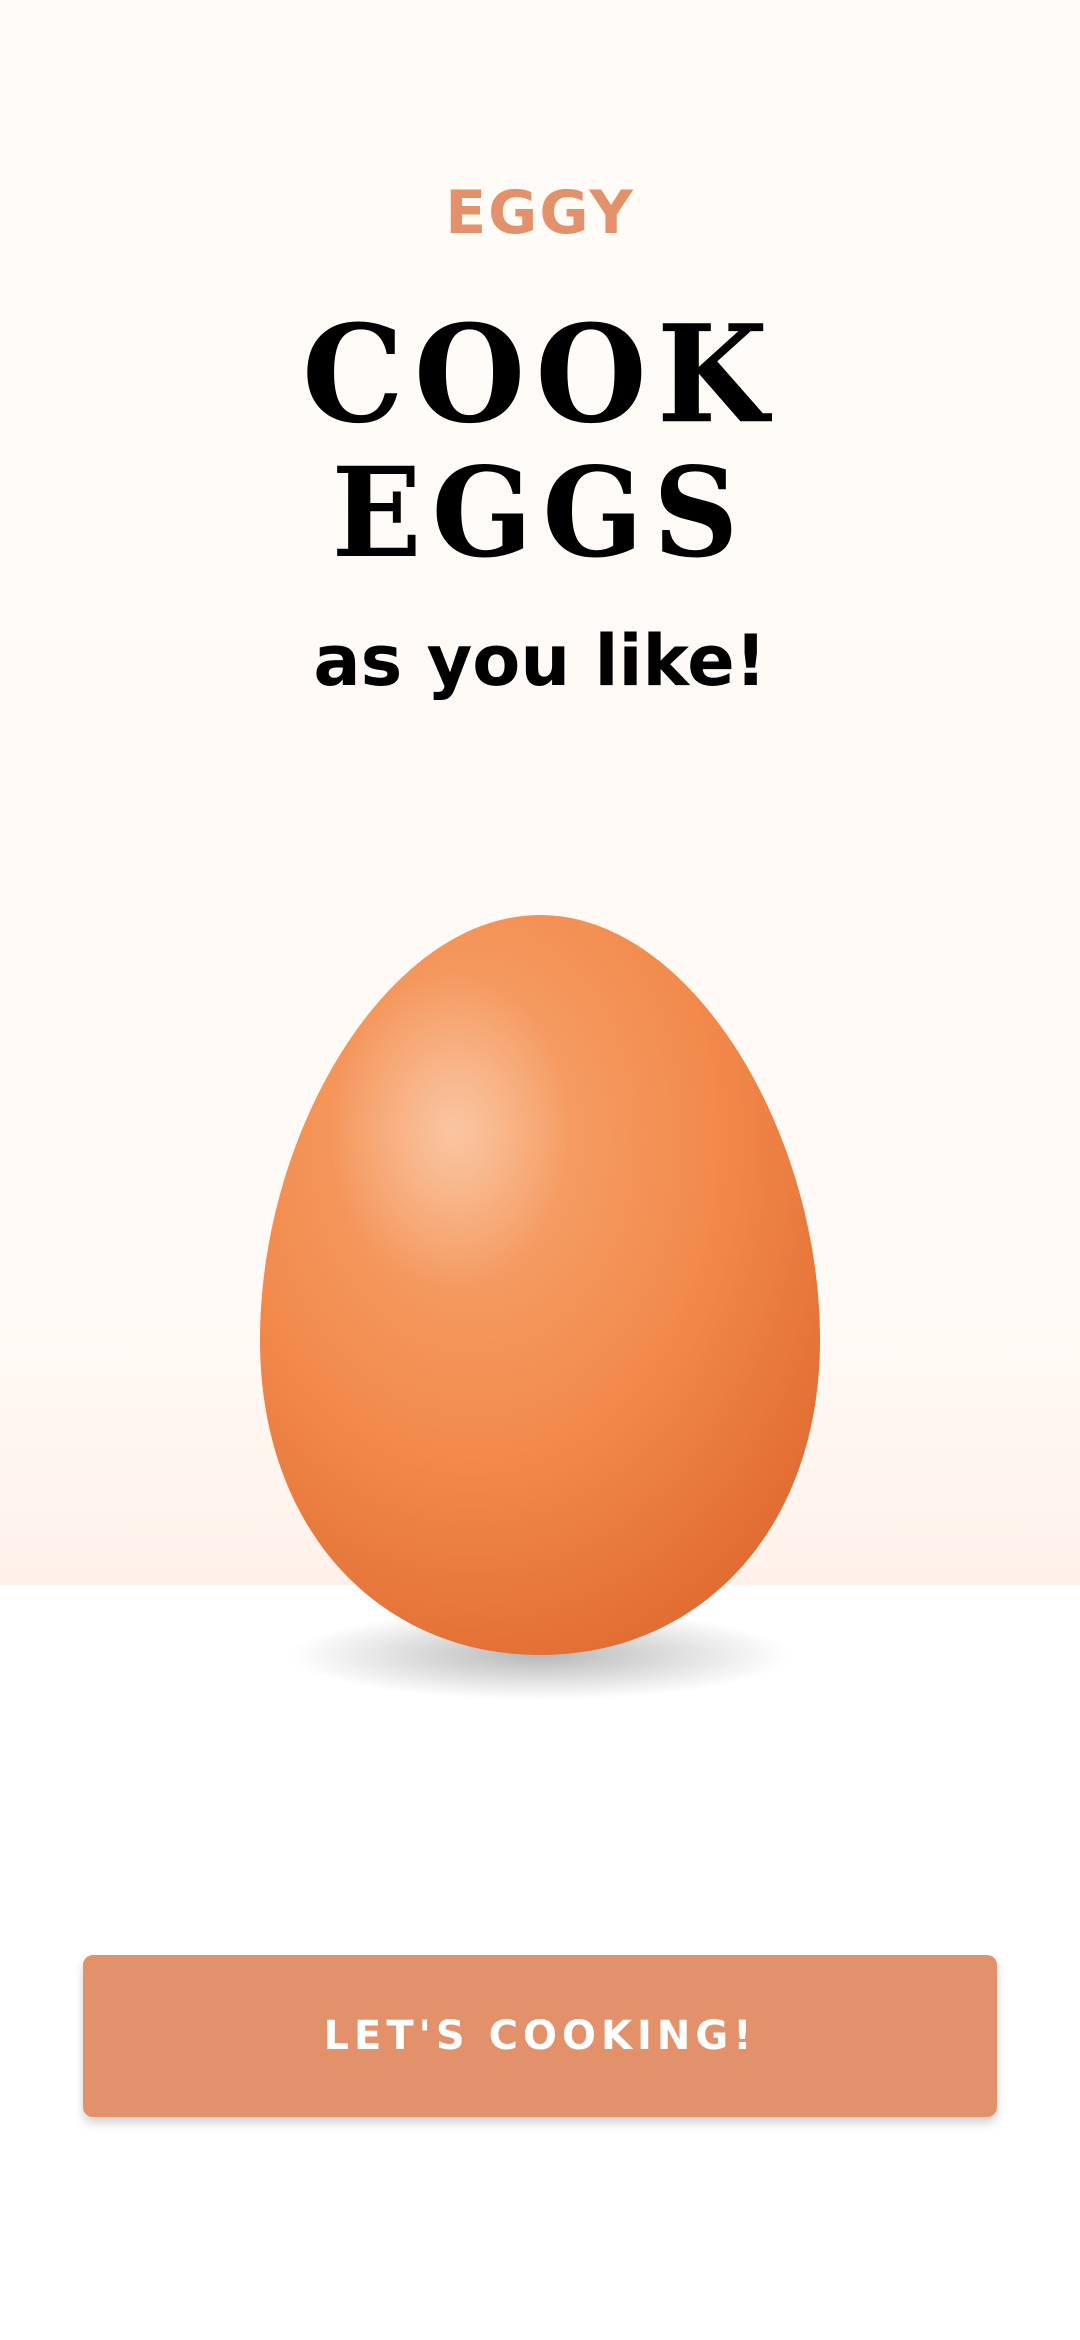  I want to click on headline-line-1: Cook, so click(540, 375).